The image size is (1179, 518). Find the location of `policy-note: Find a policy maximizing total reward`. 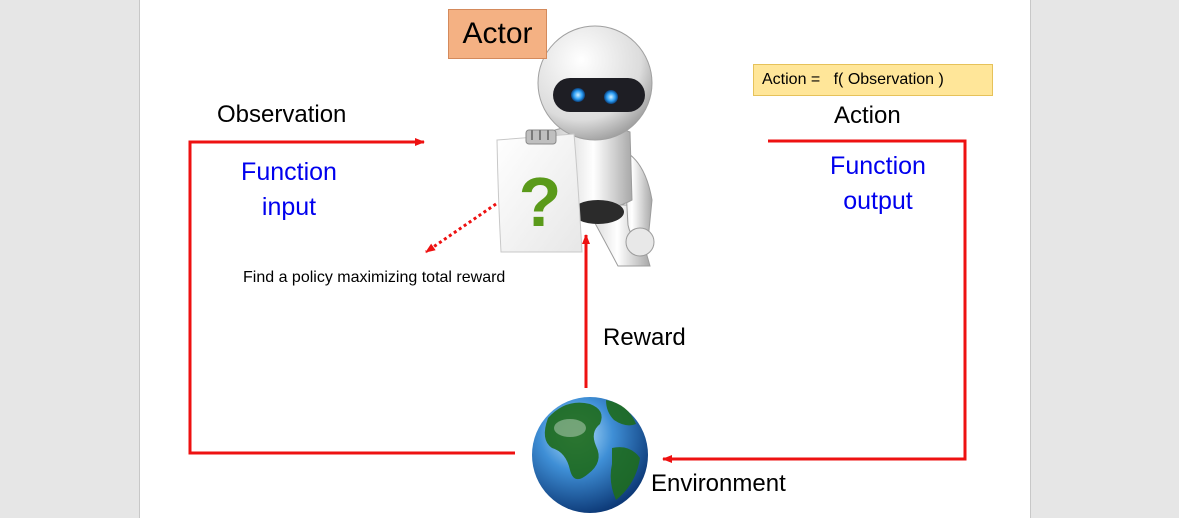

policy-note: Find a policy maximizing total reward is located at coordinates (374, 277).